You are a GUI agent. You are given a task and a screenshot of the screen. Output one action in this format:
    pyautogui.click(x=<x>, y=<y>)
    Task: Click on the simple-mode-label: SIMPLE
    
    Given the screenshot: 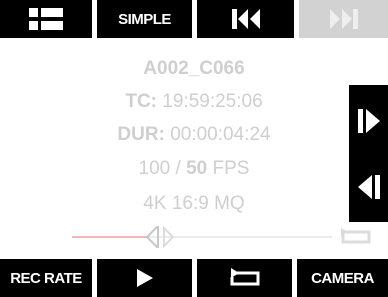 What is the action you would take?
    pyautogui.click(x=144, y=19)
    